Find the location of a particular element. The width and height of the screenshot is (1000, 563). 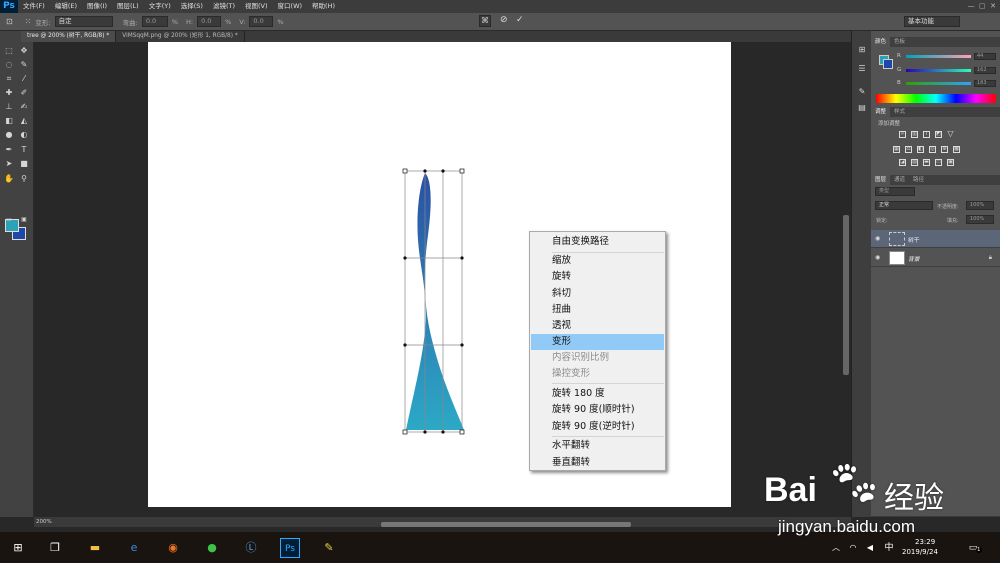

menu-item-free-transform-path: 自由变换路径 is located at coordinates (597, 242).